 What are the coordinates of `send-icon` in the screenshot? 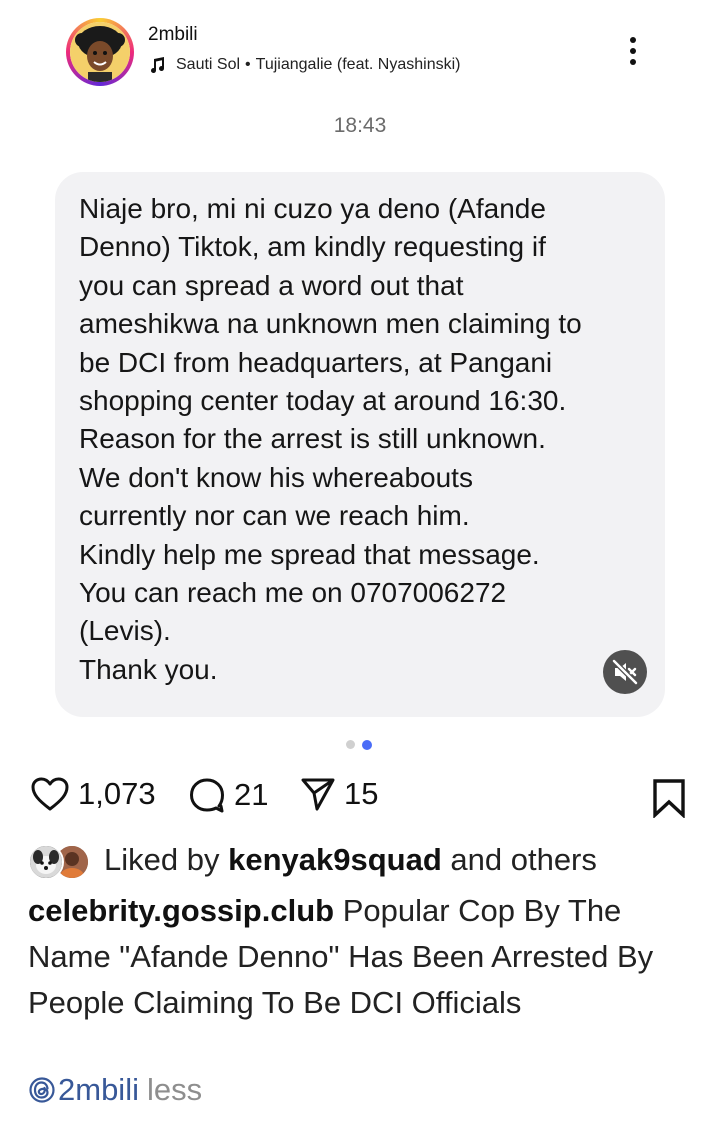 It's located at (318, 794).